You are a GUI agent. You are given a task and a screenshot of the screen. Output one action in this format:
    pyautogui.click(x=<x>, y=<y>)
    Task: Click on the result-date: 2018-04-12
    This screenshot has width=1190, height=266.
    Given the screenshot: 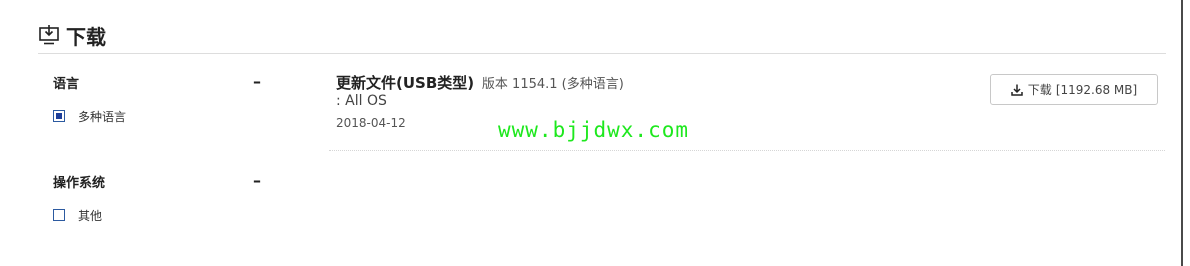 What is the action you would take?
    pyautogui.click(x=371, y=123)
    